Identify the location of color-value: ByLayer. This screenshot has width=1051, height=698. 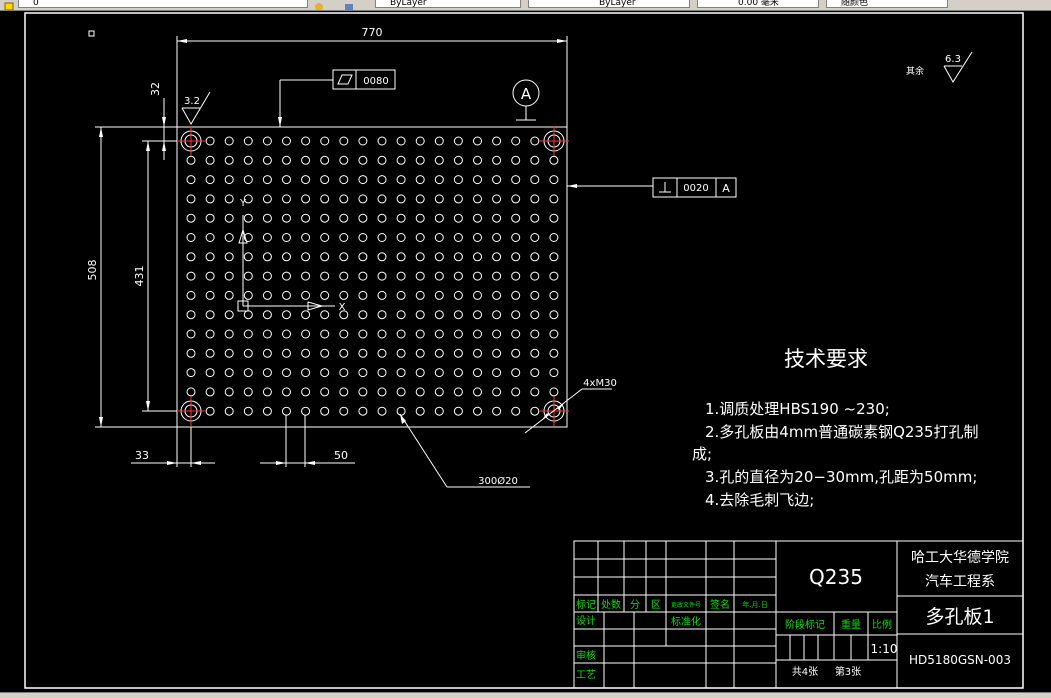
(408, 4).